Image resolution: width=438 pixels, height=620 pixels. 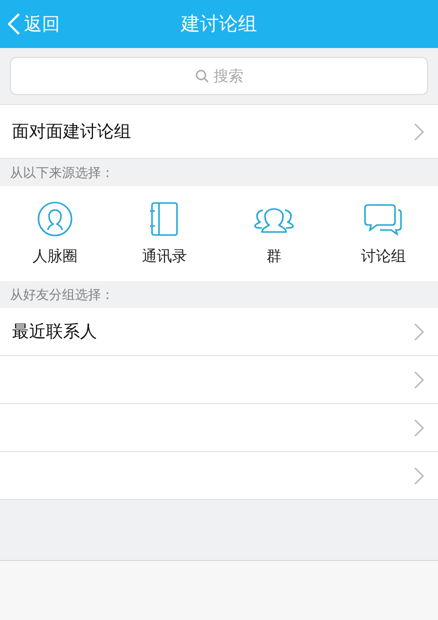 I want to click on list-row: 面对面建讨论组, so click(x=219, y=132).